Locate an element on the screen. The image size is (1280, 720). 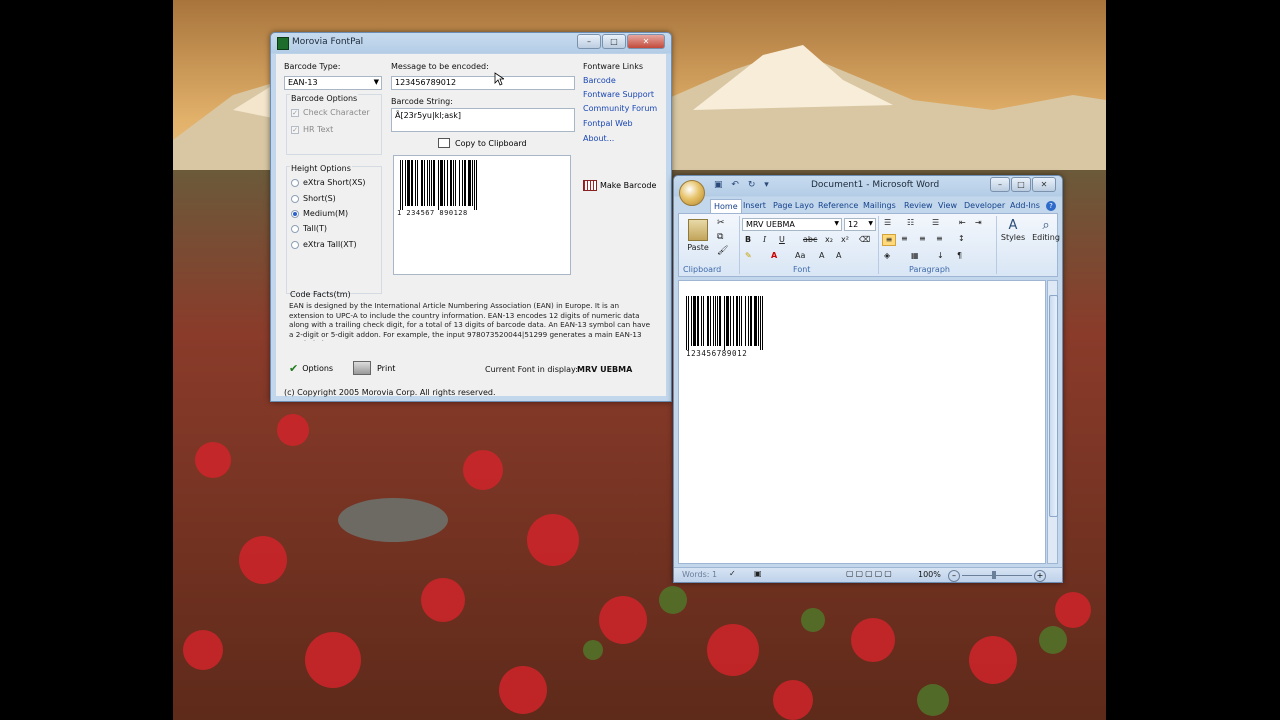
underline-button: U is located at coordinates (782, 239).